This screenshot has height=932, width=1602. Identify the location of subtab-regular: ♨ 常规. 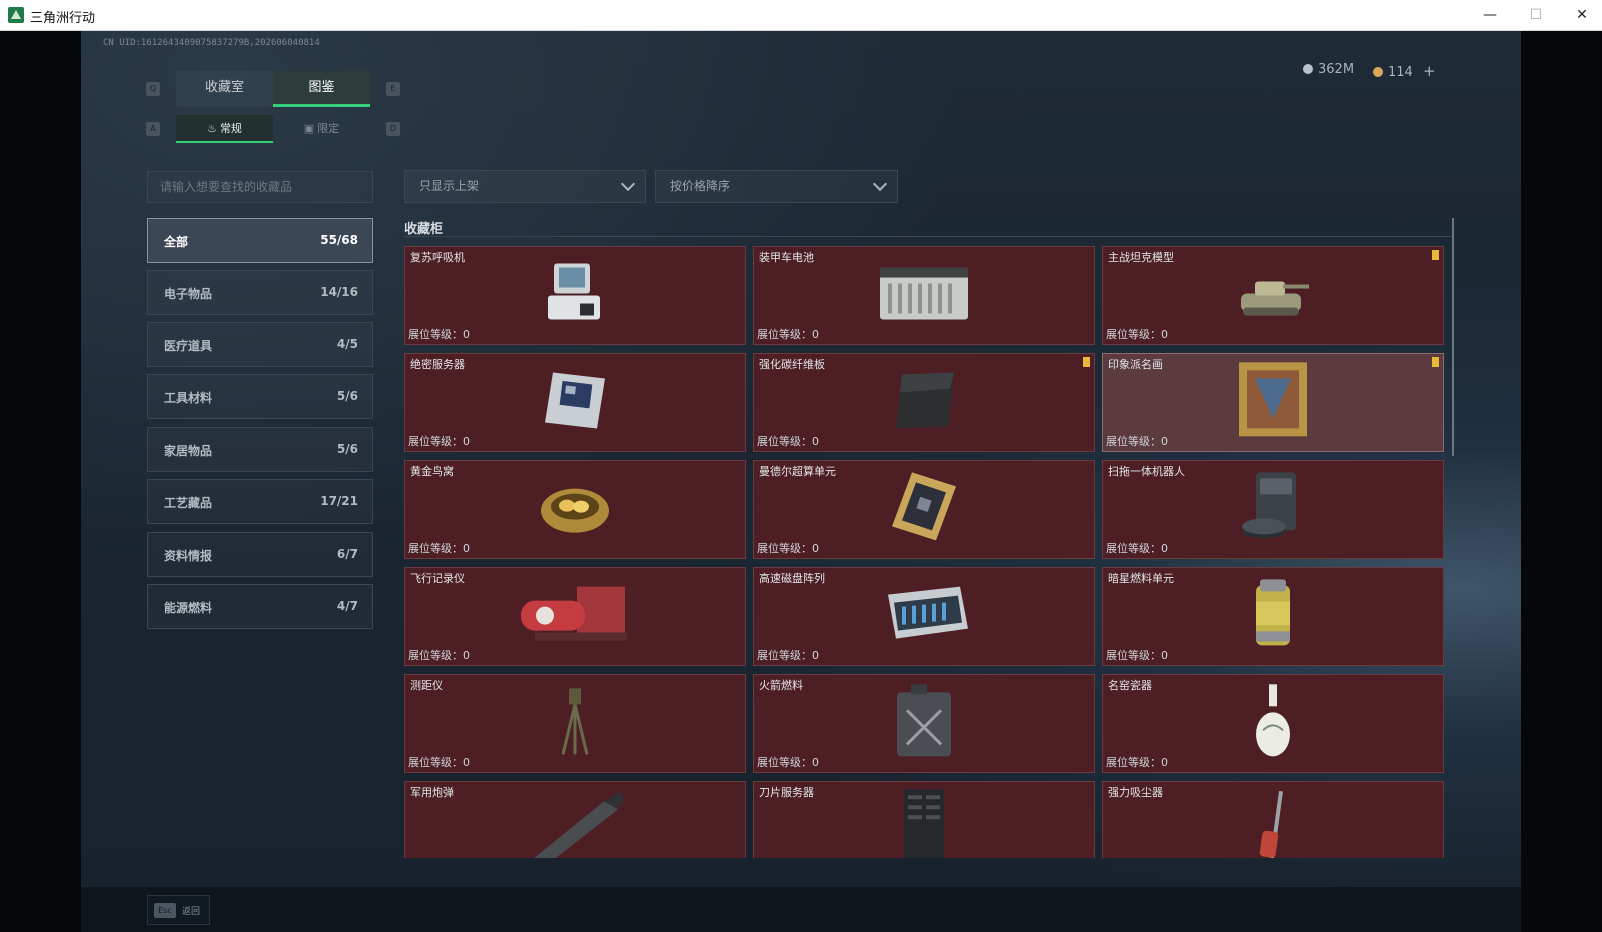
(224, 129).